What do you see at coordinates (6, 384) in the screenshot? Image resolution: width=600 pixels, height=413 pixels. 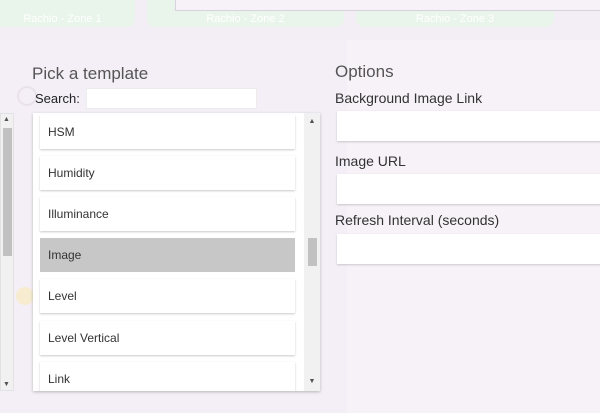 I see `bg-scroll-down-icon: ▼` at bounding box center [6, 384].